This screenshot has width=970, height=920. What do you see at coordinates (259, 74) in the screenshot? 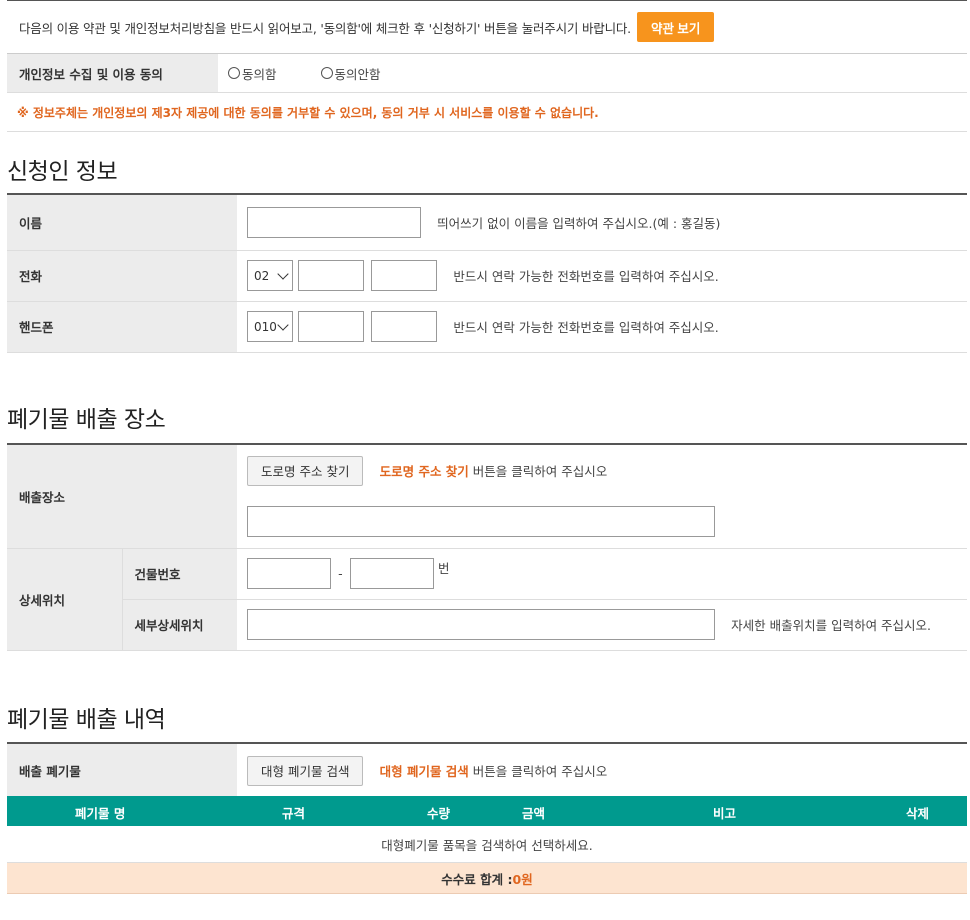
I see `agree-label: 동의함` at bounding box center [259, 74].